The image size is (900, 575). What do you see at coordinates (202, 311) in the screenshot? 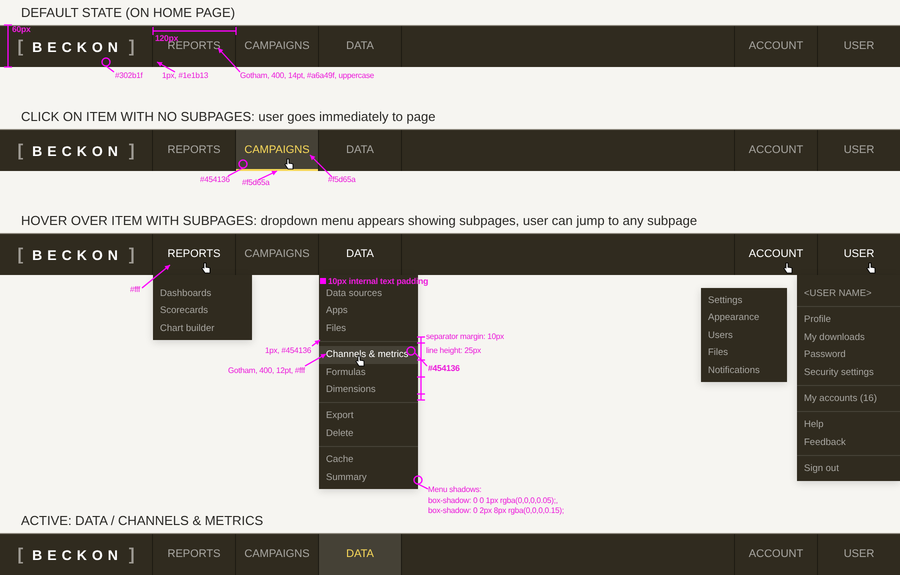
I see `menu-item: Scorecards` at bounding box center [202, 311].